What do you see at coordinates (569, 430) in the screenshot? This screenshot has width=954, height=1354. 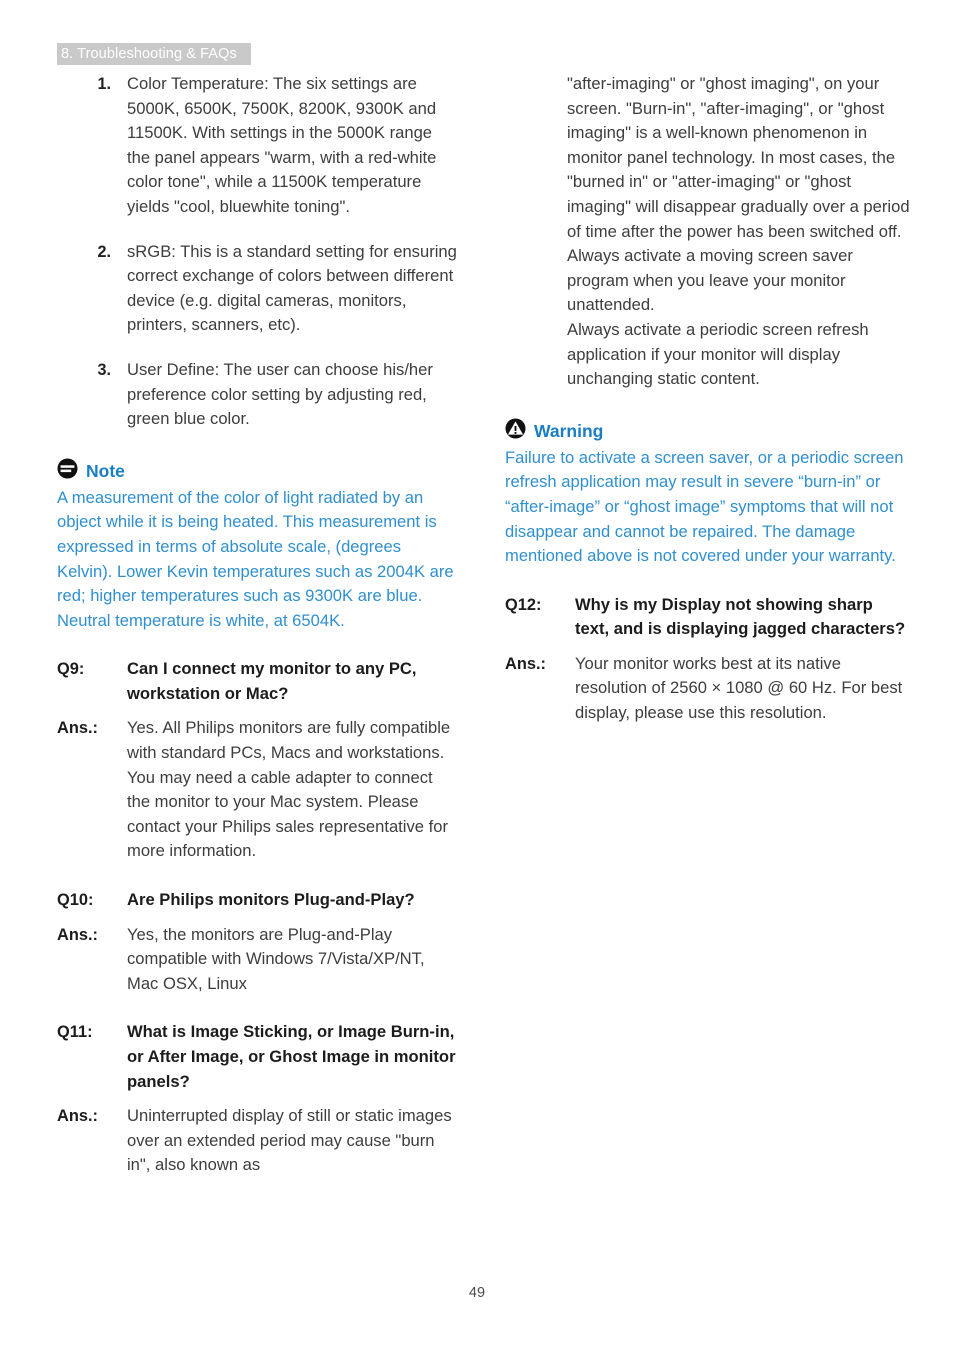 I see `warning-title: Warning` at bounding box center [569, 430].